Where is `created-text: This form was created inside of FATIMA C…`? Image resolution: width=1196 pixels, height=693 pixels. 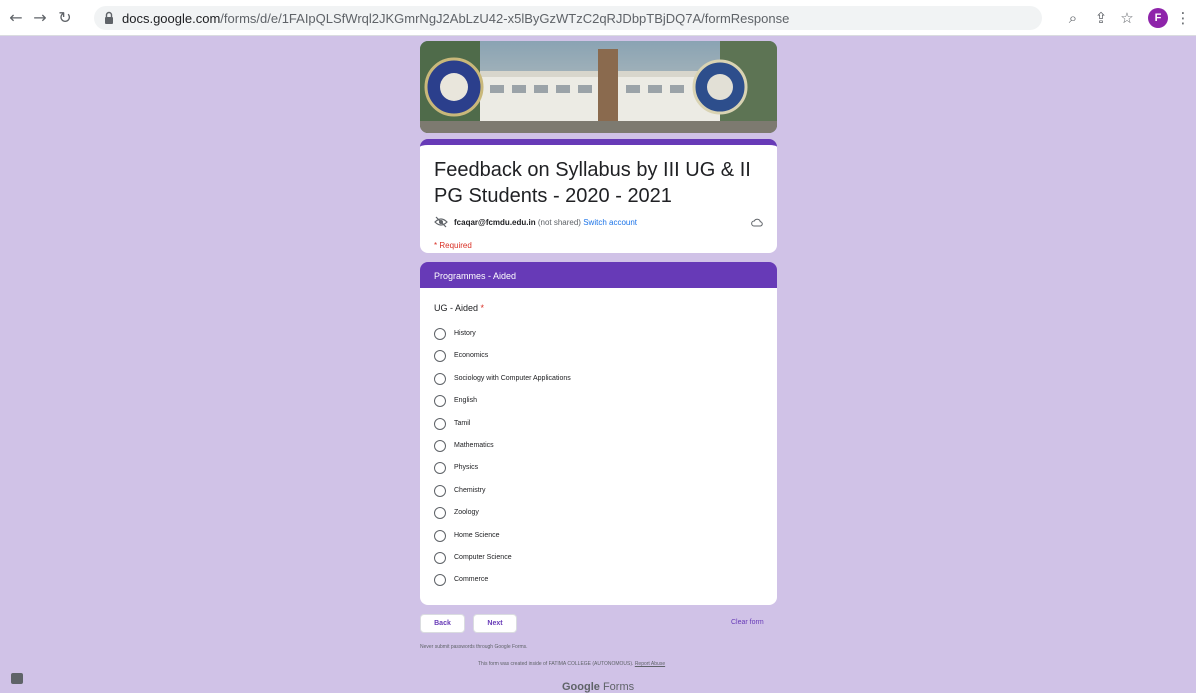
created-text: This form was created inside of FATIMA C… is located at coordinates (556, 664).